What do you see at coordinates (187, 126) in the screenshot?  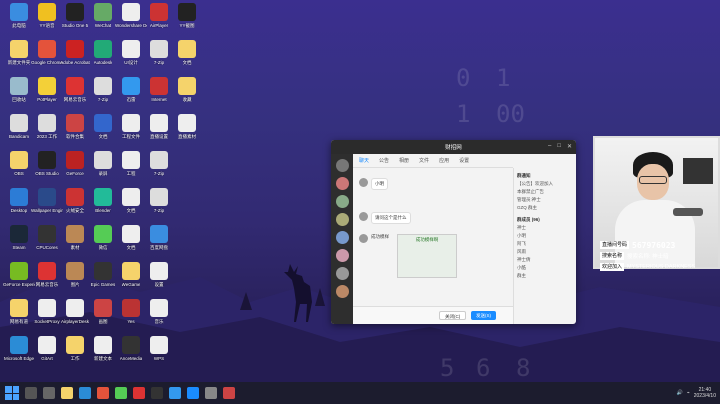 I see `desktop-icon: 直播素材` at bounding box center [187, 126].